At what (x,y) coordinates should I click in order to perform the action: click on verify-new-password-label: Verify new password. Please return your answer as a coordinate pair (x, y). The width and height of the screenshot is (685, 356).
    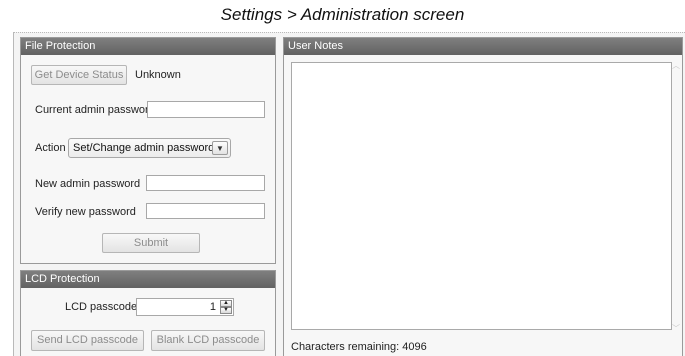
    Looking at the image, I should click on (85, 212).